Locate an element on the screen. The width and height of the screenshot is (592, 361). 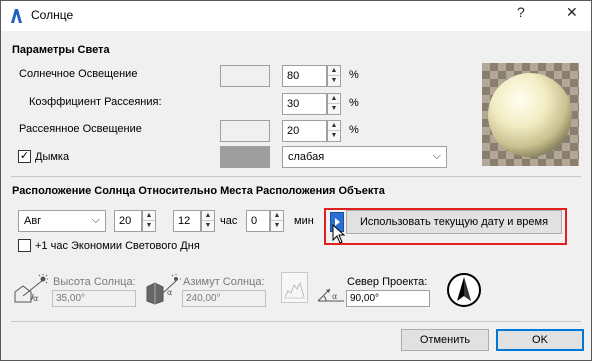
ok-button: OK is located at coordinates (540, 340).